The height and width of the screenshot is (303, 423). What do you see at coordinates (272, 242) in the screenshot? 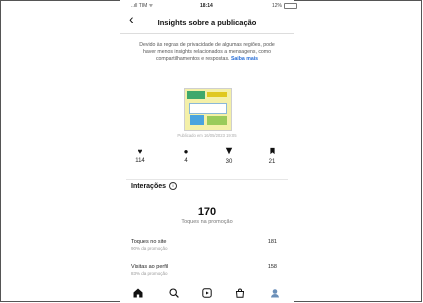
I see `row-value: 181` at bounding box center [272, 242].